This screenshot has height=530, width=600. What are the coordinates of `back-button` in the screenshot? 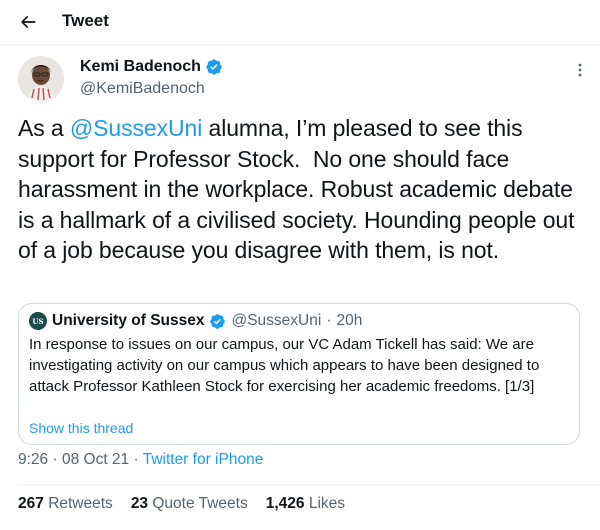 It's located at (28, 22).